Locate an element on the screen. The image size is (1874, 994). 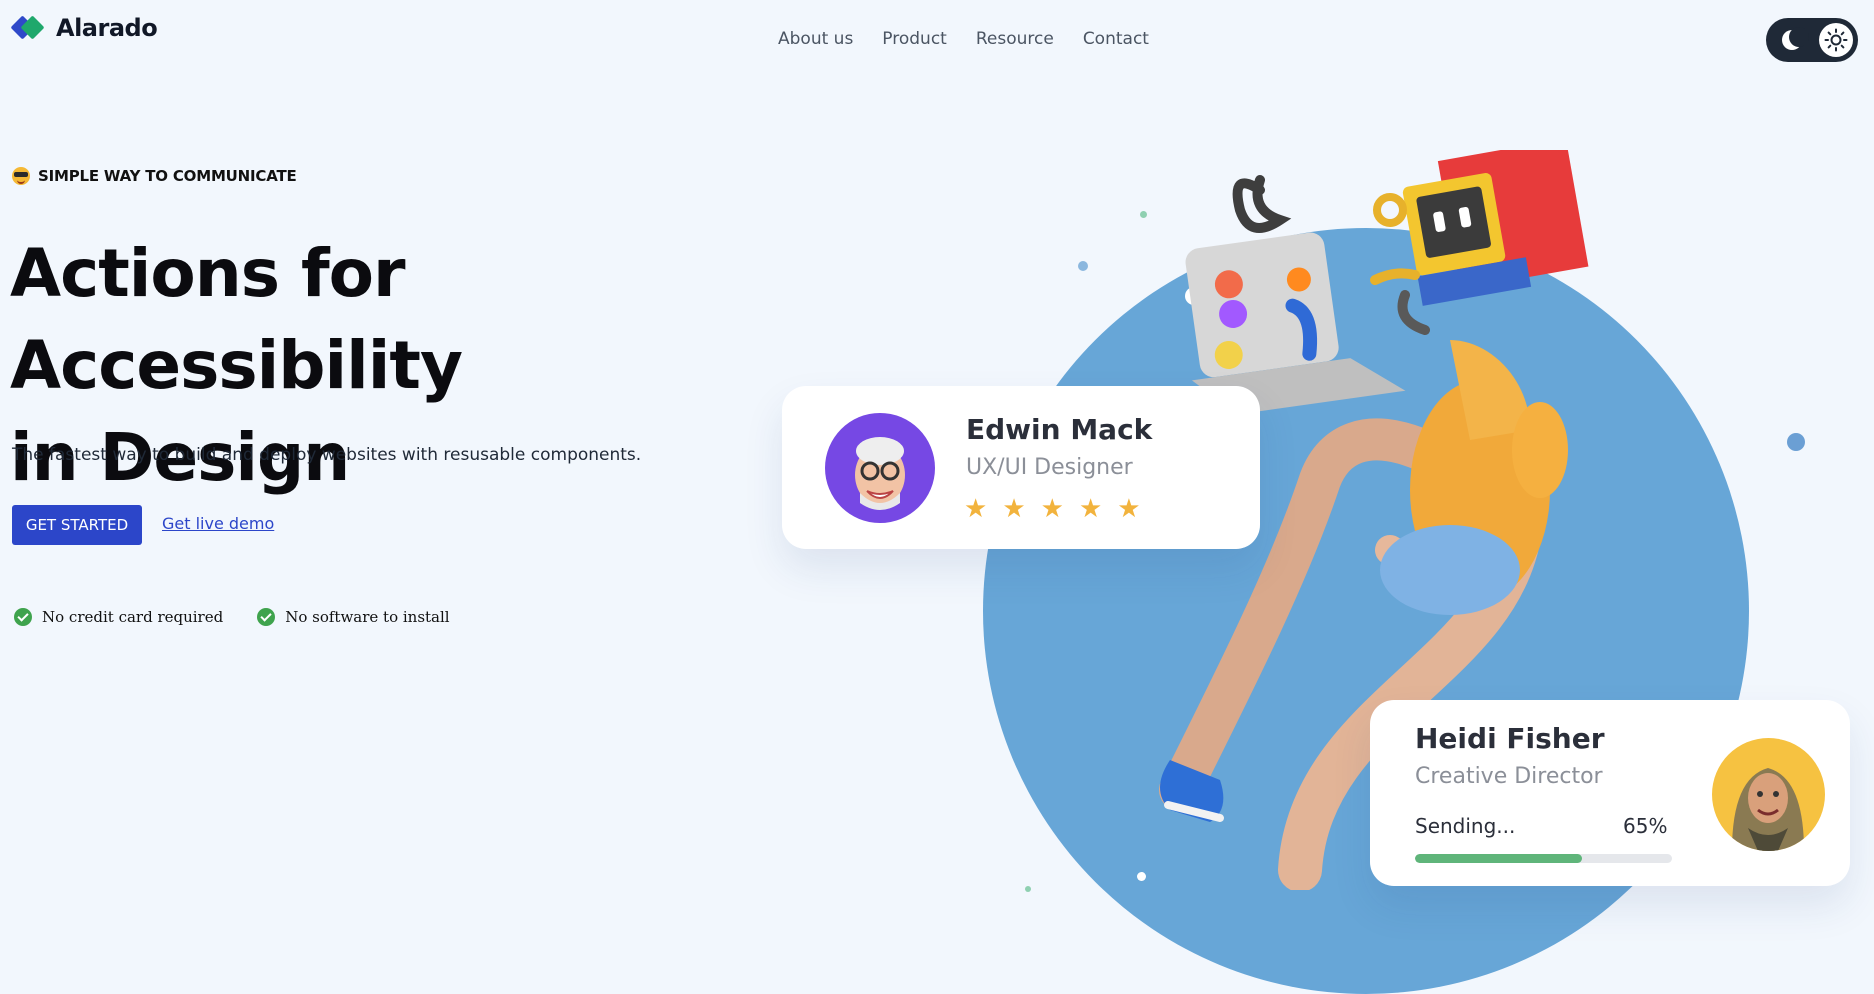
bullet-no-credit-card: No credit card required is located at coordinates (118, 617).